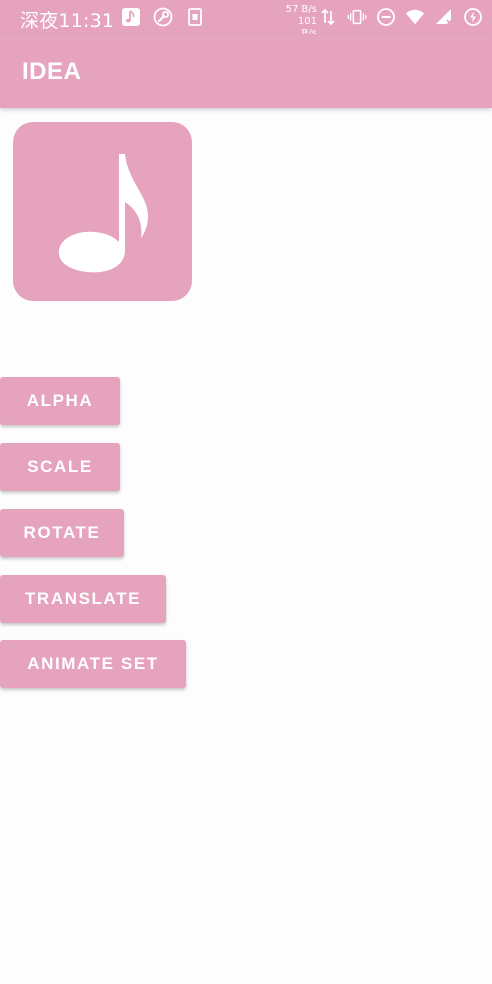 The image size is (492, 984). Describe the element at coordinates (301, 9) in the screenshot. I see `net-speed-up: 57 B/s` at that location.